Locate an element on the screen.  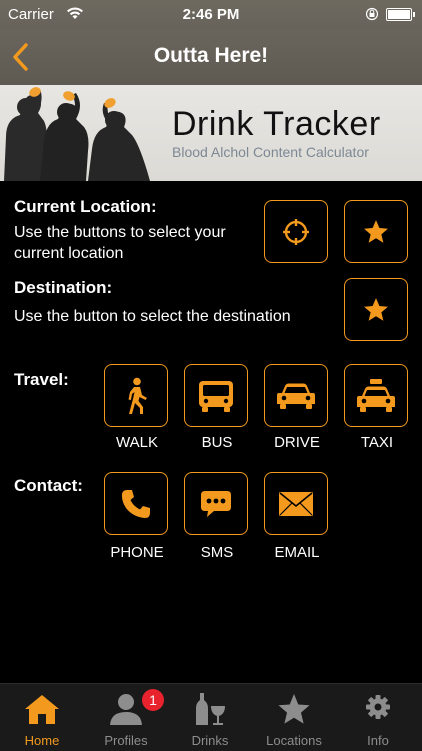
phone-caption: PHONE is located at coordinates (137, 552).